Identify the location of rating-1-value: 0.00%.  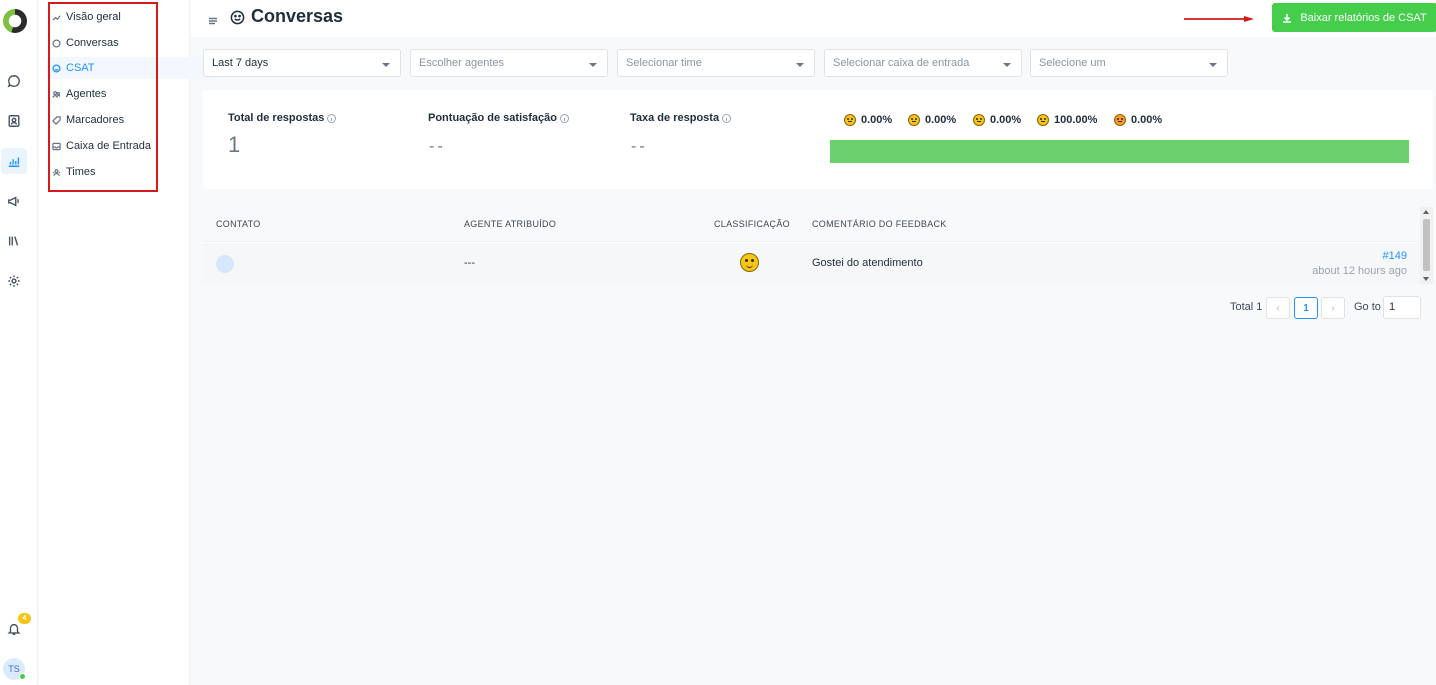
(877, 120).